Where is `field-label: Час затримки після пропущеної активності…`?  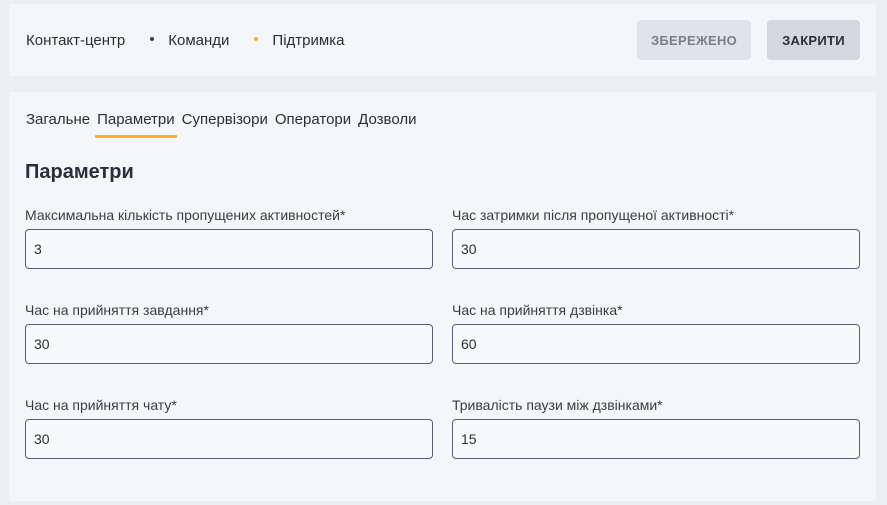
field-label: Час затримки після пропущеної активності… is located at coordinates (593, 215).